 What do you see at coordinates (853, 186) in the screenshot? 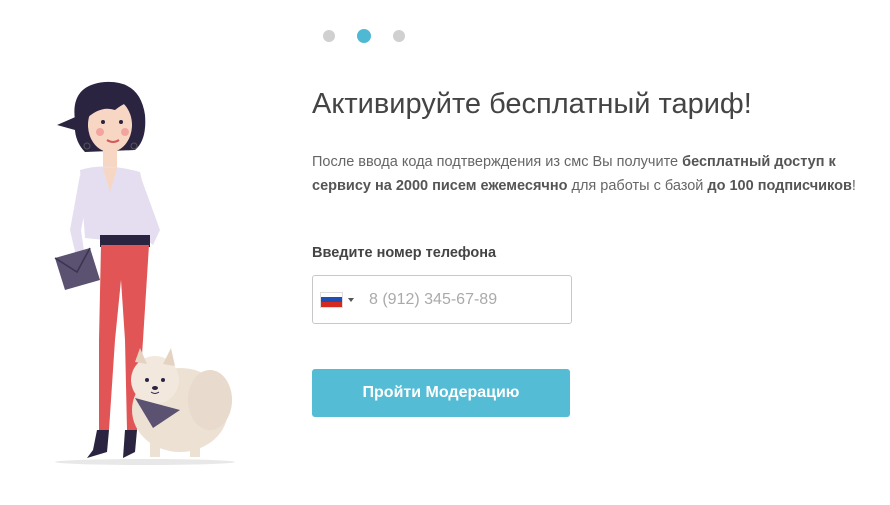
I see `description-part-3: !` at bounding box center [853, 186].